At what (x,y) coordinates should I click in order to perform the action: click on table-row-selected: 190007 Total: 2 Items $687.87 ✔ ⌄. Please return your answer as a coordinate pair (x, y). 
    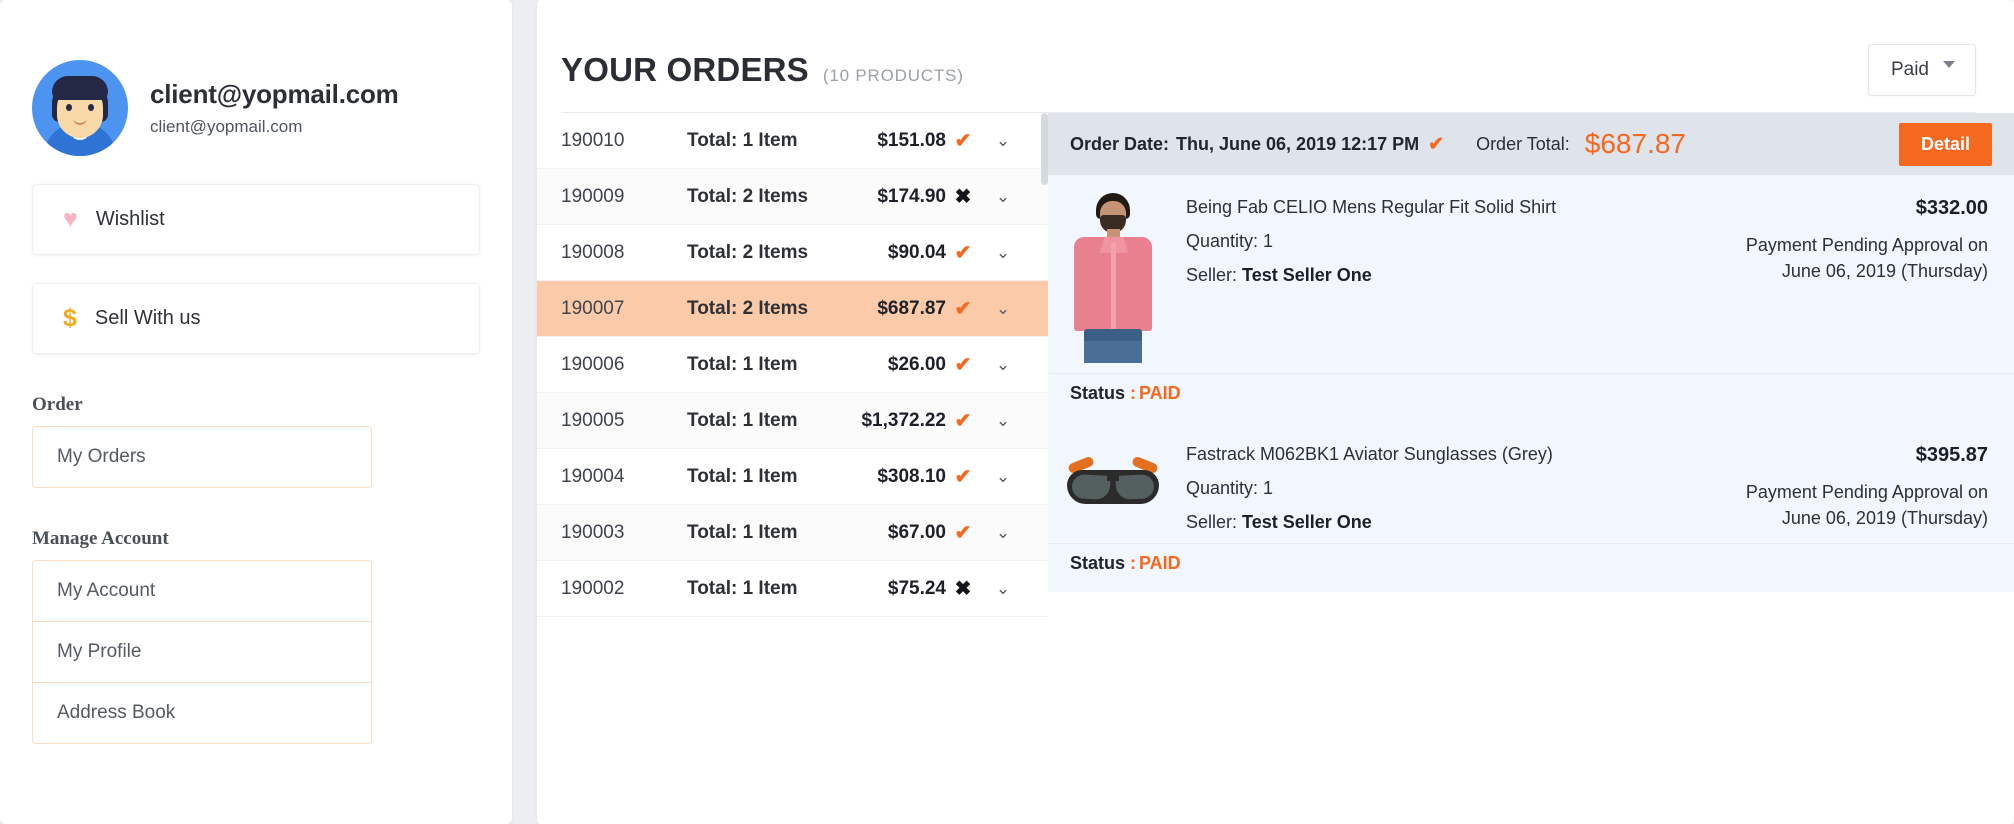
    Looking at the image, I should click on (792, 309).